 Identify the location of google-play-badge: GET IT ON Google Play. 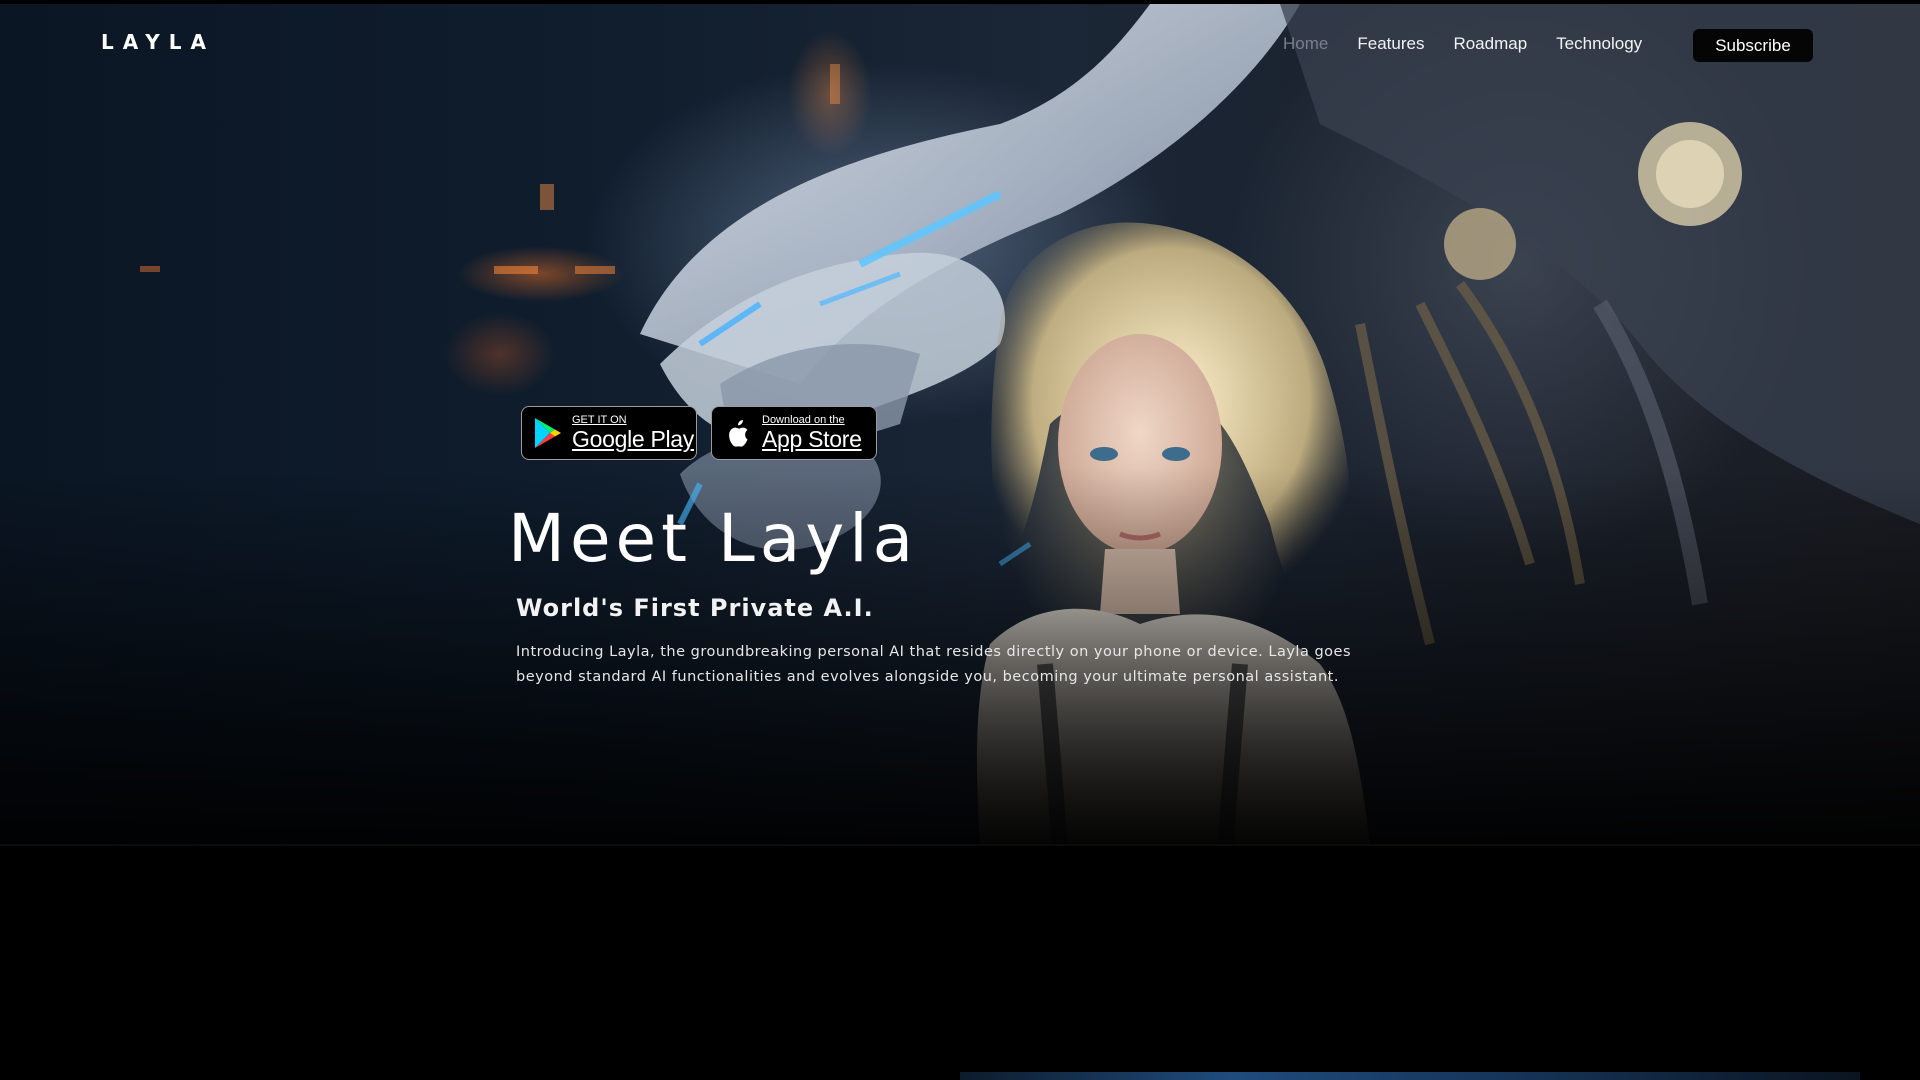
(609, 433).